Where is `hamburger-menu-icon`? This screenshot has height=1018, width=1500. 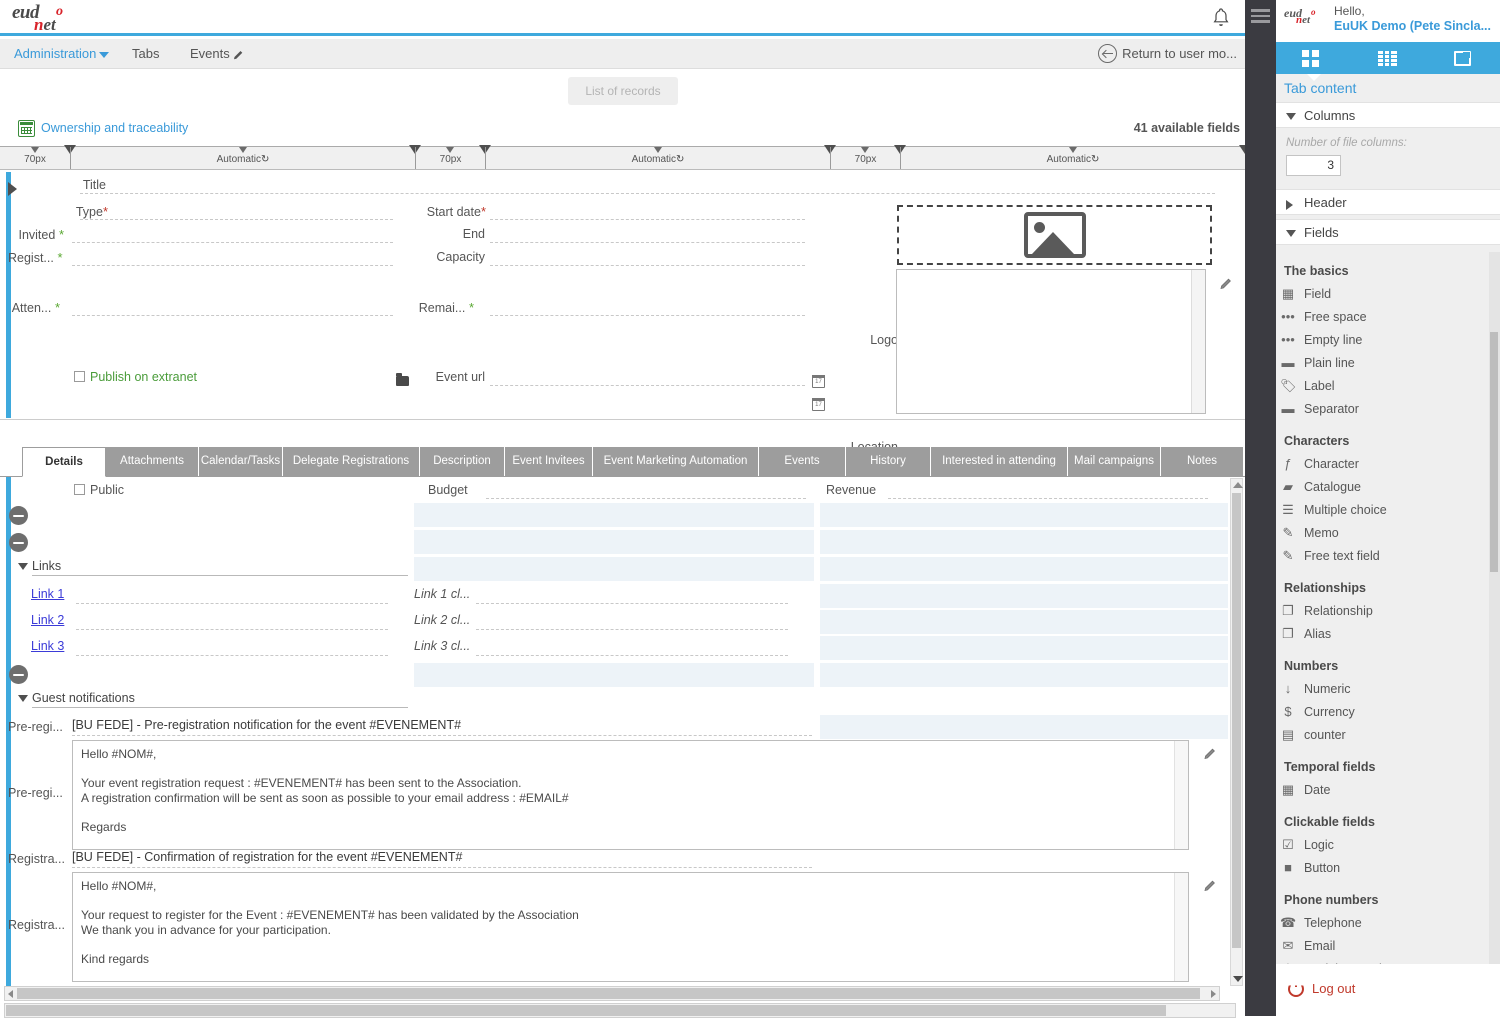
hamburger-menu-icon is located at coordinates (1260, 16).